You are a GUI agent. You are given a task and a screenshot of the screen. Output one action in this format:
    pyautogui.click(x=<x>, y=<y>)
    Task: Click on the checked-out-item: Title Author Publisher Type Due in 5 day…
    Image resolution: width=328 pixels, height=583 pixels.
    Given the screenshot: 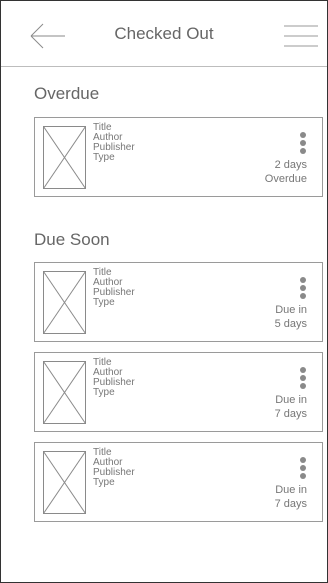 What is the action you would take?
    pyautogui.click(x=178, y=302)
    